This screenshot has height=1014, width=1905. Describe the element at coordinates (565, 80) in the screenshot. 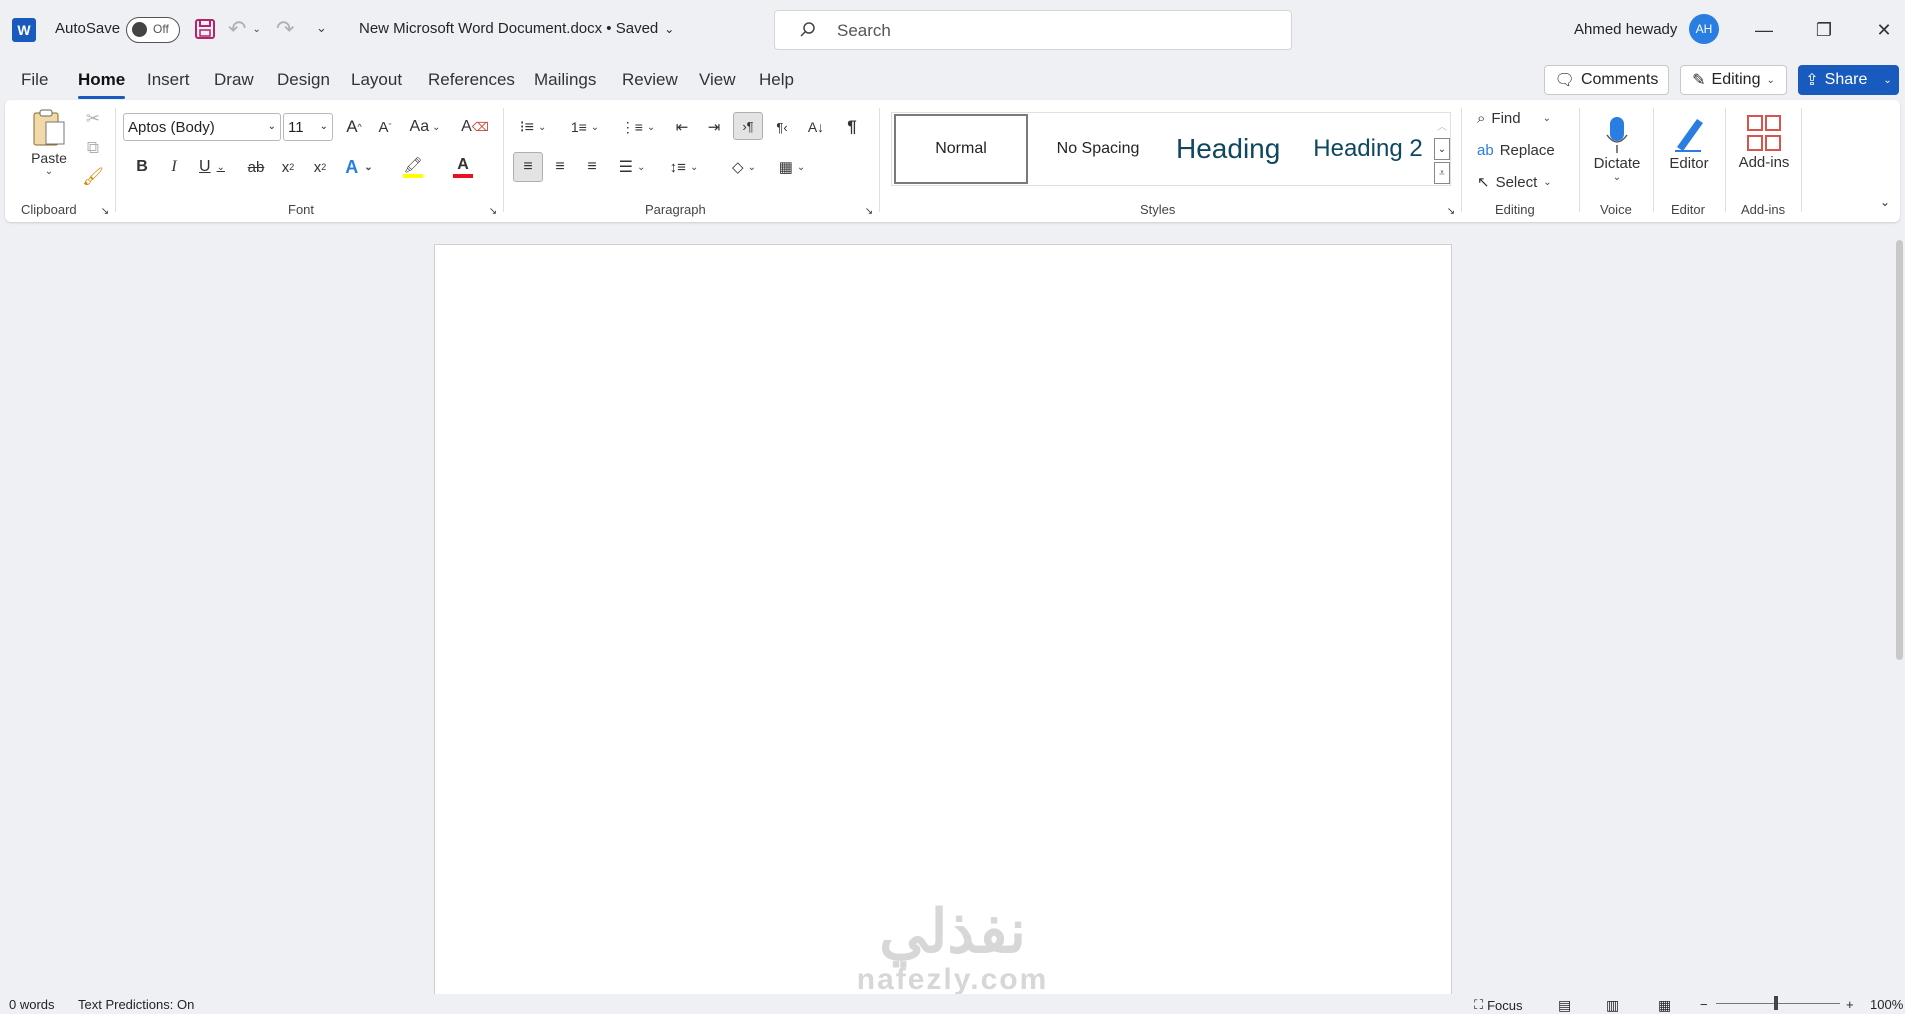

I see `tab-mailings: Mailings` at that location.